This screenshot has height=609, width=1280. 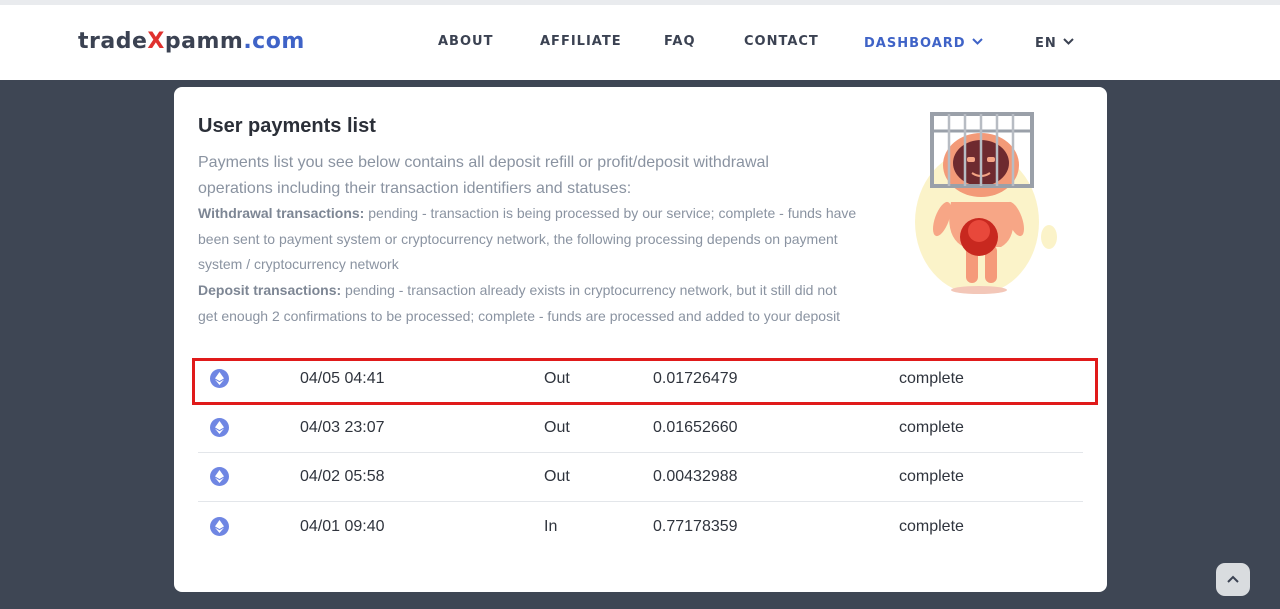 I want to click on payment-amount: 0.77178359, so click(x=695, y=526).